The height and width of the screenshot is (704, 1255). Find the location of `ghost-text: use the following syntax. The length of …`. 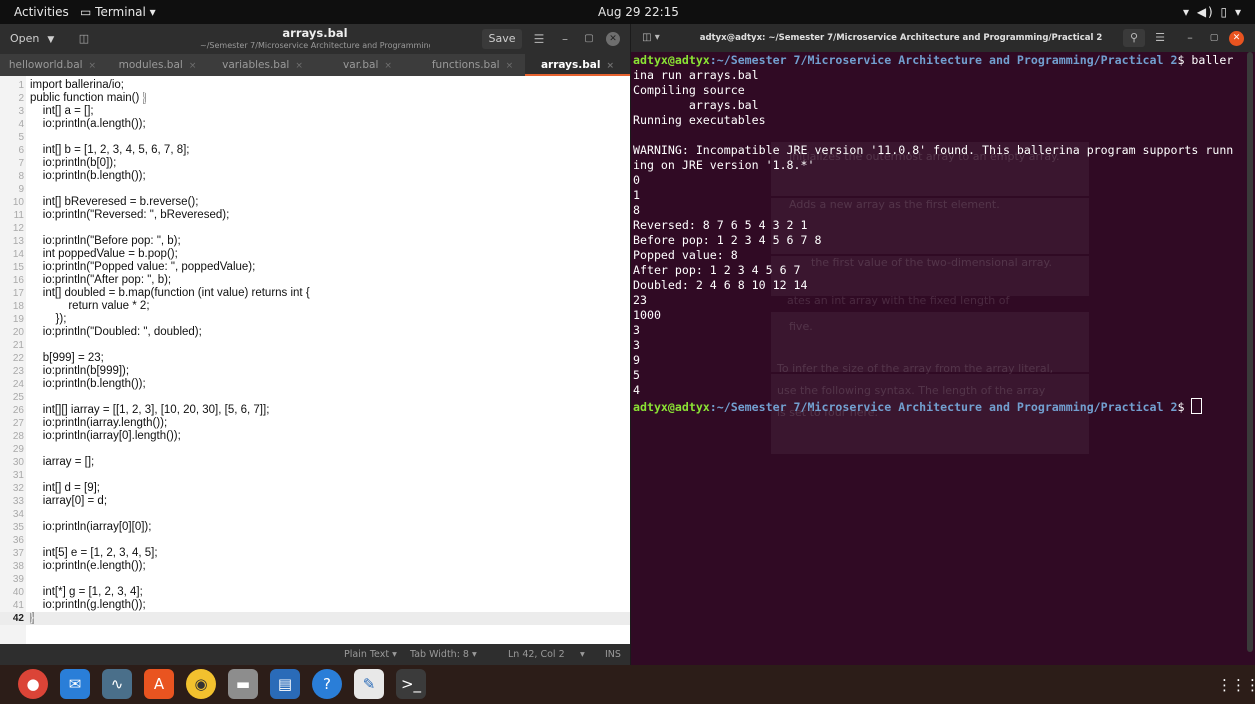

ghost-text: use the following syntax. The length of … is located at coordinates (911, 390).